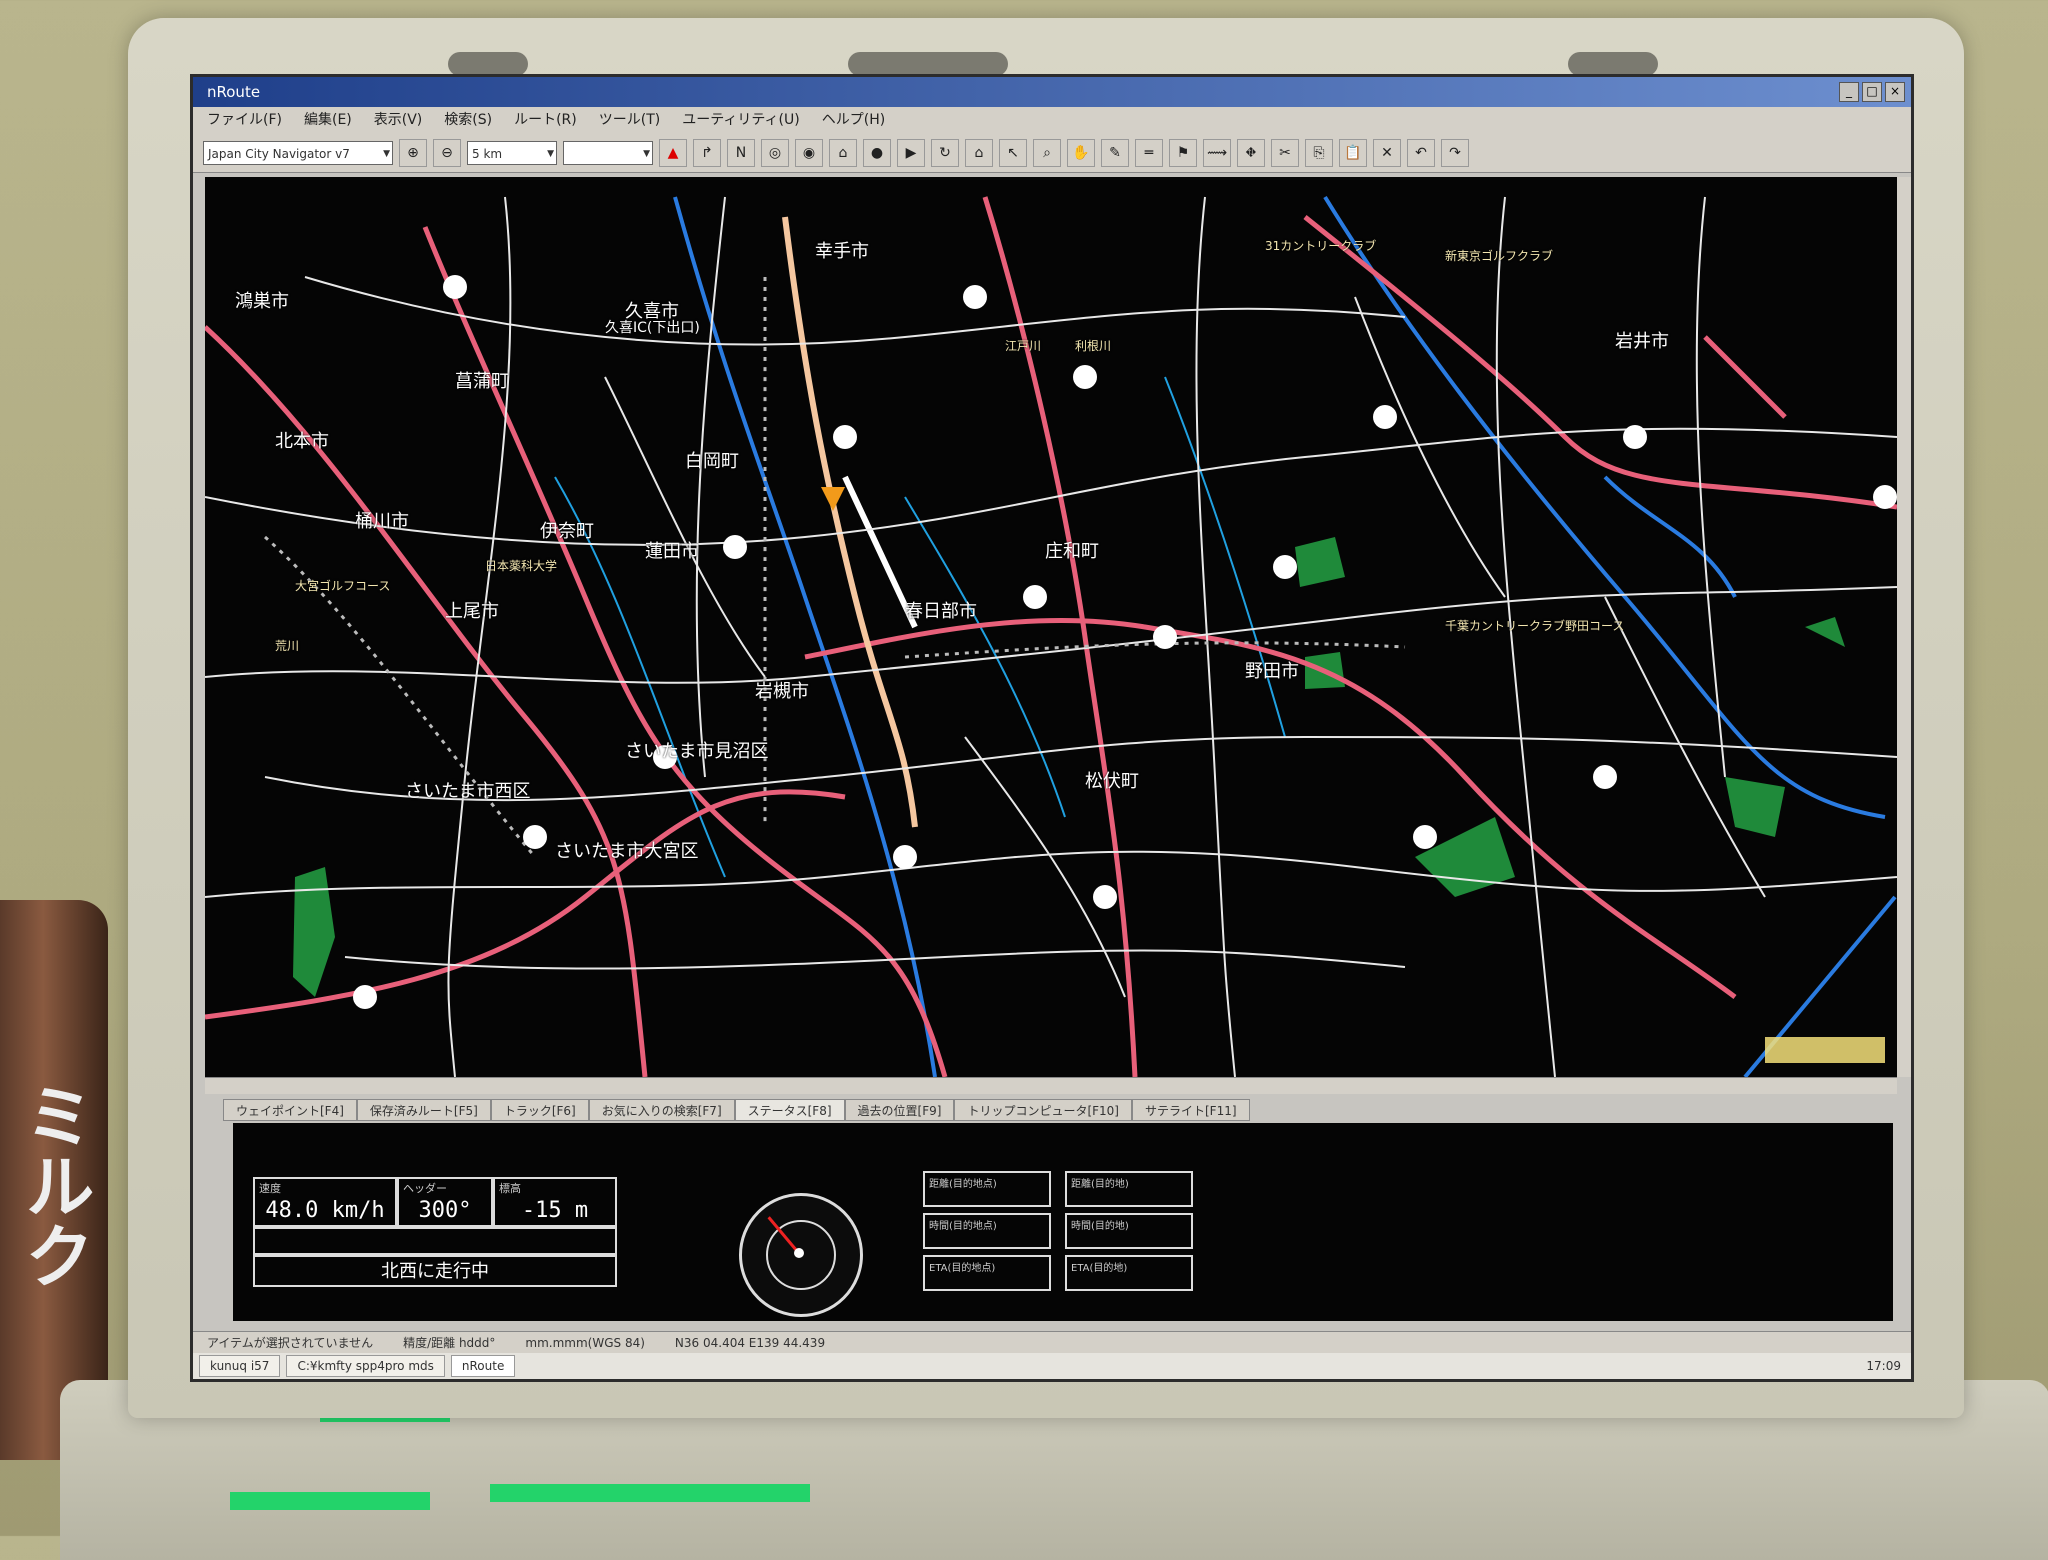  What do you see at coordinates (1100, 1184) in the screenshot?
I see `nav-field-label: 距離(目的地)` at bounding box center [1100, 1184].